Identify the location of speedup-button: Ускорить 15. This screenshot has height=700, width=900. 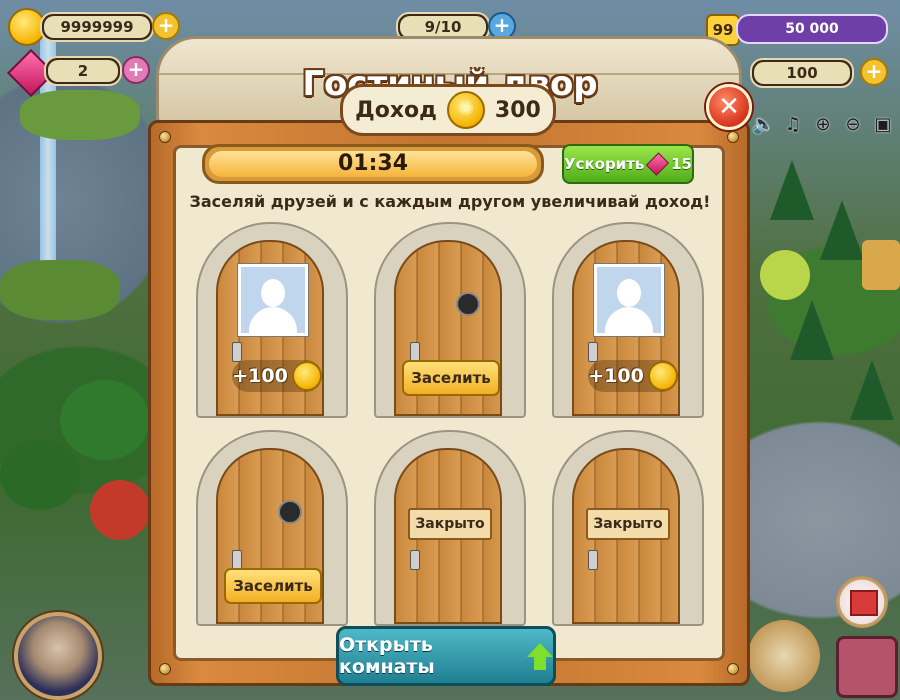
(628, 164).